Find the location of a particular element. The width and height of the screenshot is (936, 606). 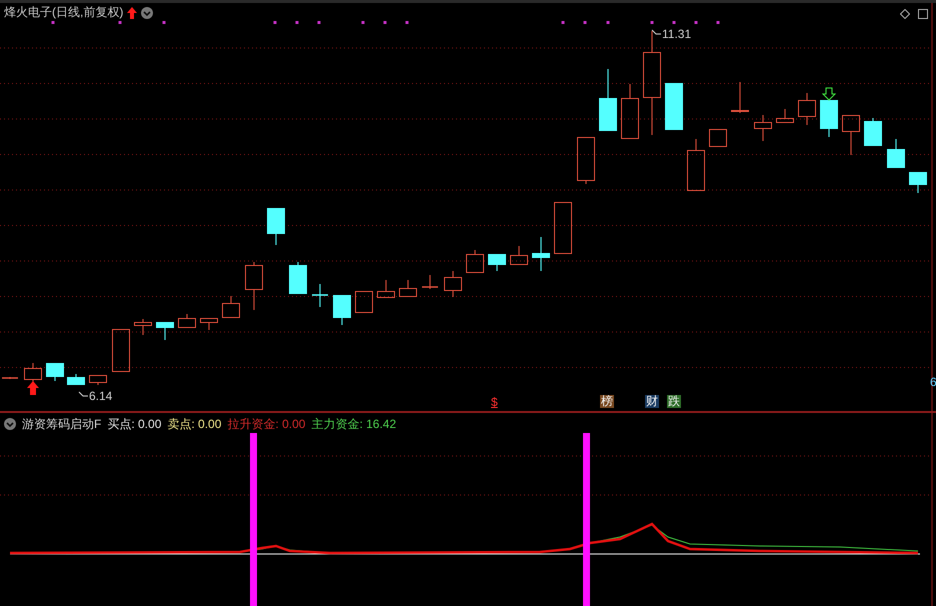

signal-tag: 榜 is located at coordinates (607, 401).